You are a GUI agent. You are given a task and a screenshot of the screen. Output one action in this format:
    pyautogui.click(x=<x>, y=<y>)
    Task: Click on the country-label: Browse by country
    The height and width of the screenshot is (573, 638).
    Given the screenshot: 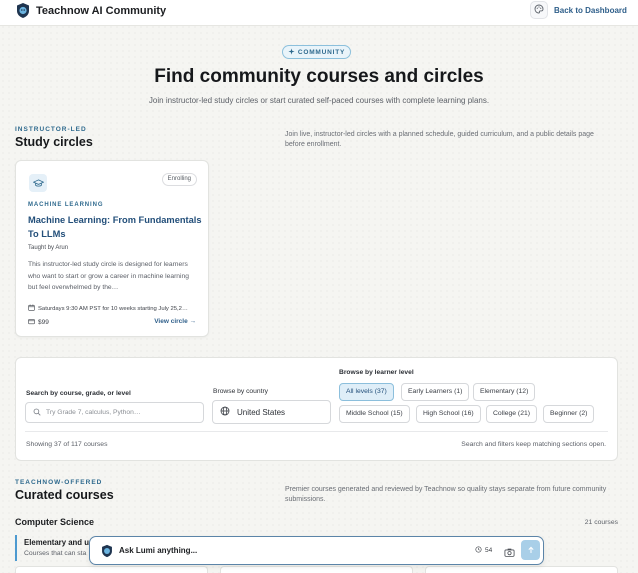 What is the action you would take?
    pyautogui.click(x=241, y=391)
    